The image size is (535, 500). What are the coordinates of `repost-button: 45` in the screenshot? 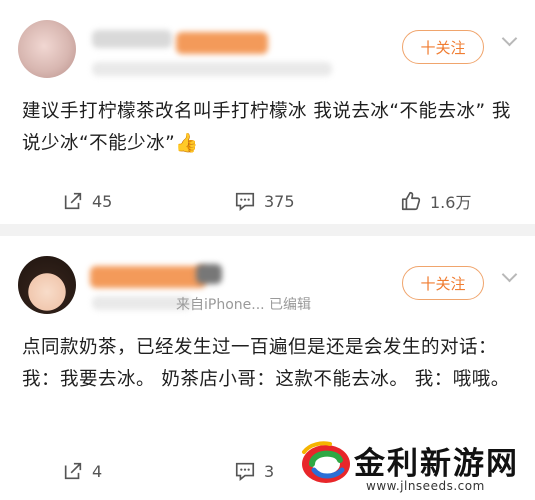 It's located at (87, 201).